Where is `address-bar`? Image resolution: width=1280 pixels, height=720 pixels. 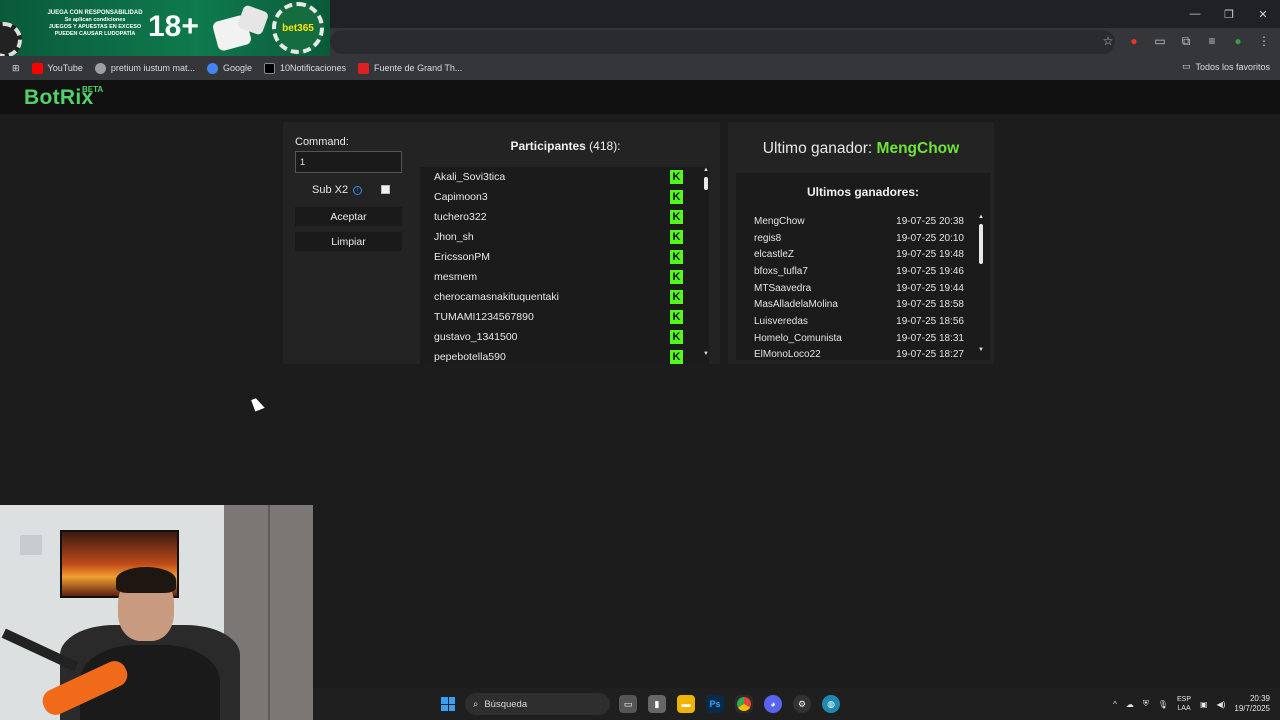
address-bar is located at coordinates (722, 42).